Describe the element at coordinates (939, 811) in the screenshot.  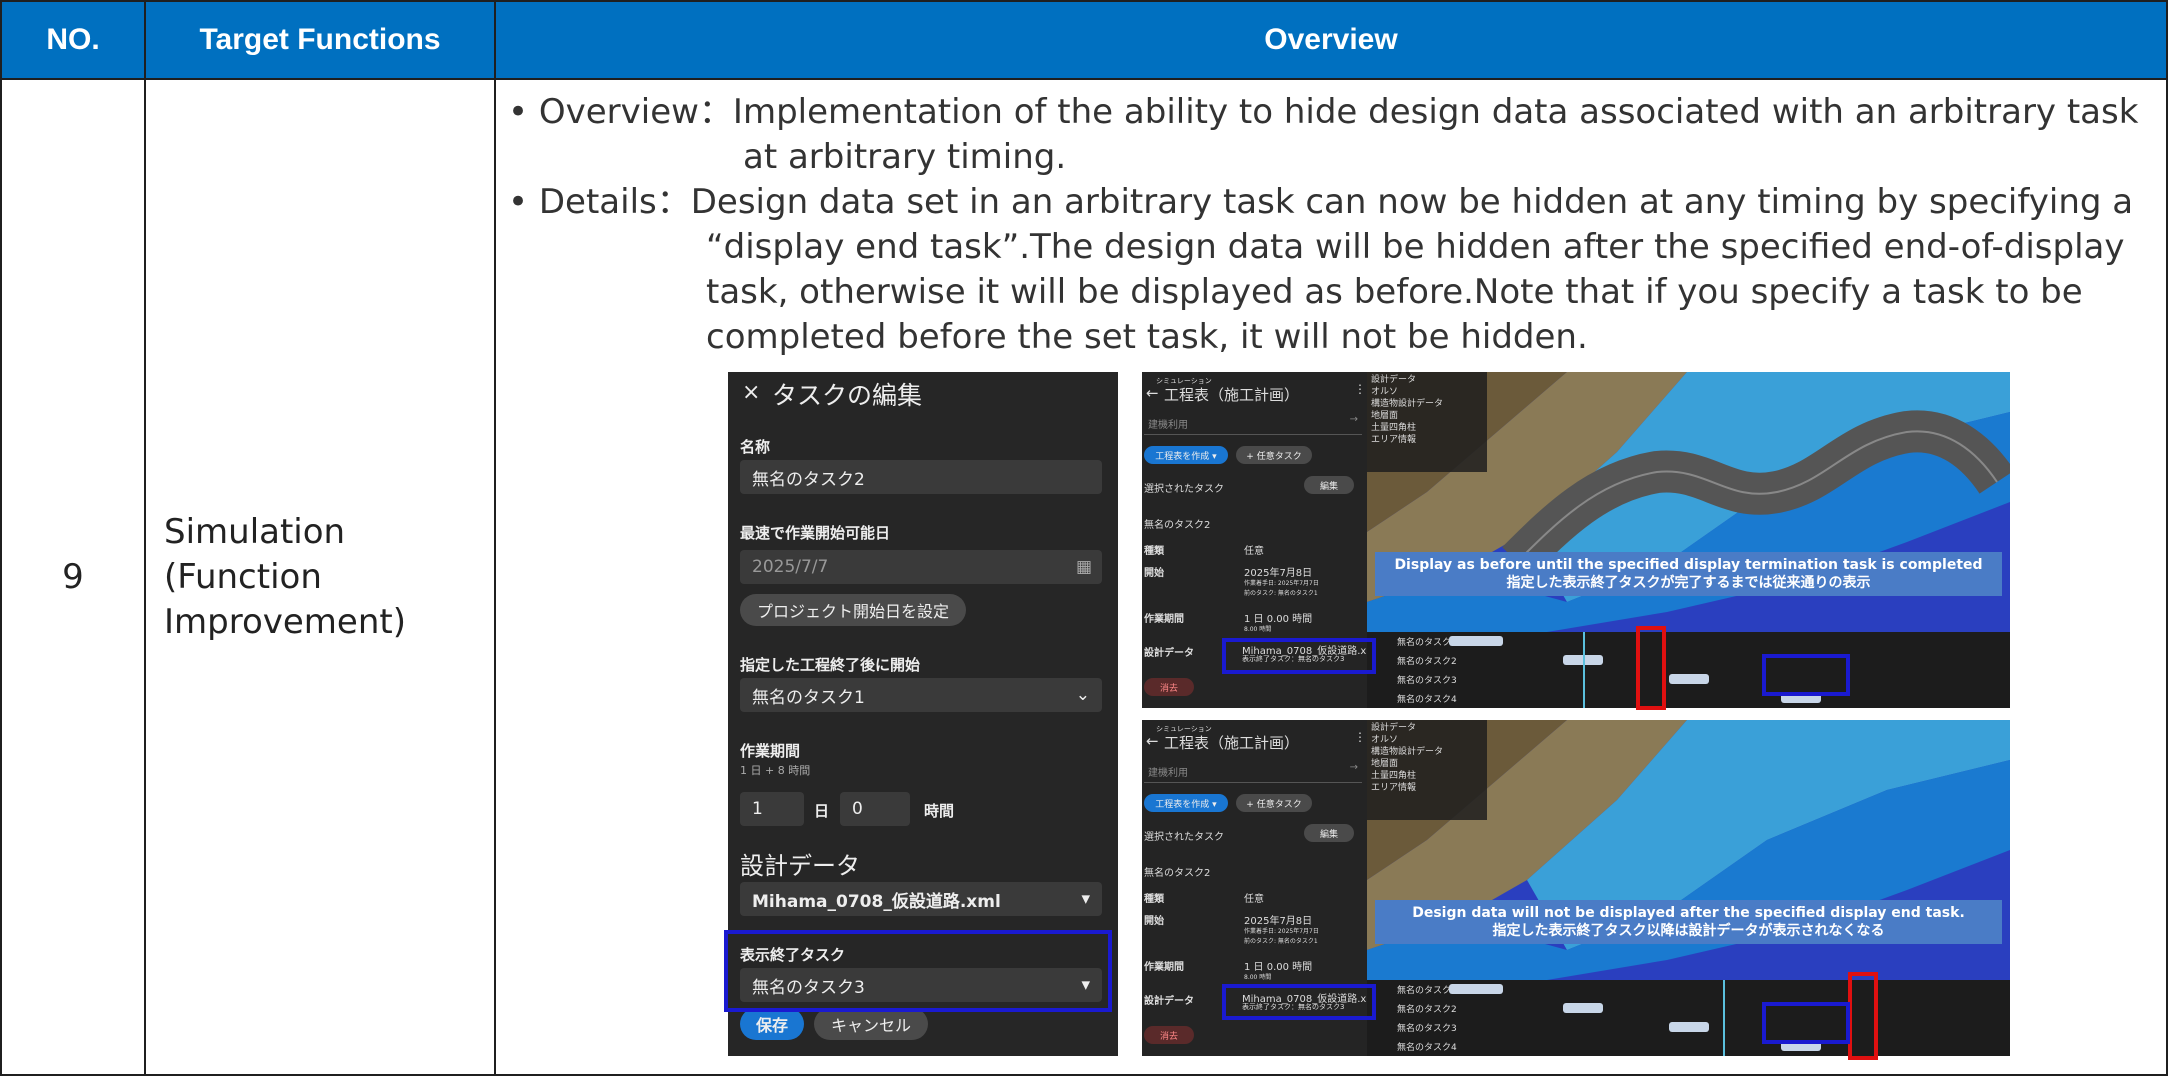
I see `hour-unit: 時間` at that location.